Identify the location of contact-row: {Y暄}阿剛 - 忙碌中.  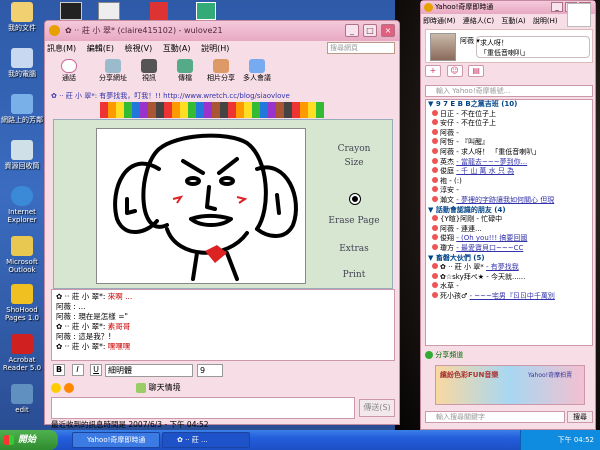
(509, 220).